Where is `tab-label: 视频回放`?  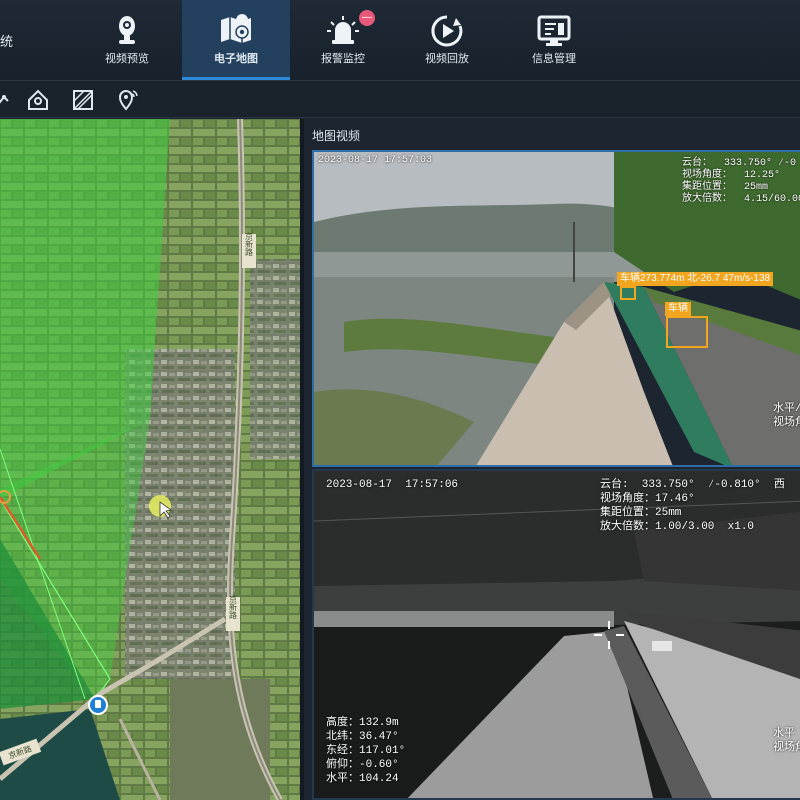 tab-label: 视频回放 is located at coordinates (447, 59).